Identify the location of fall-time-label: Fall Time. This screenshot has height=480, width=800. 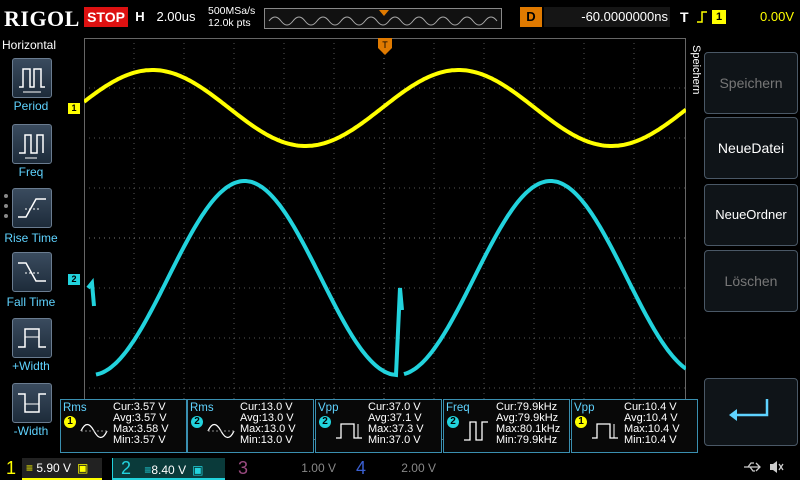
(31, 302).